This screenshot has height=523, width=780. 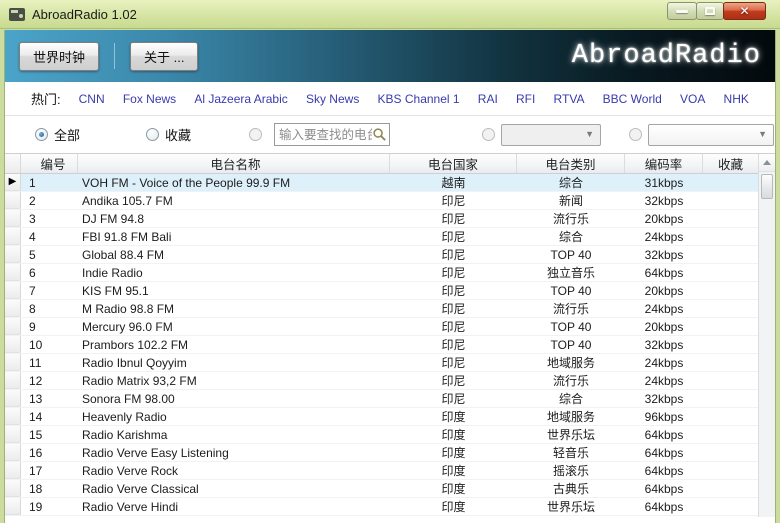 What do you see at coordinates (32, 308) in the screenshot?
I see `cell-number: 8` at bounding box center [32, 308].